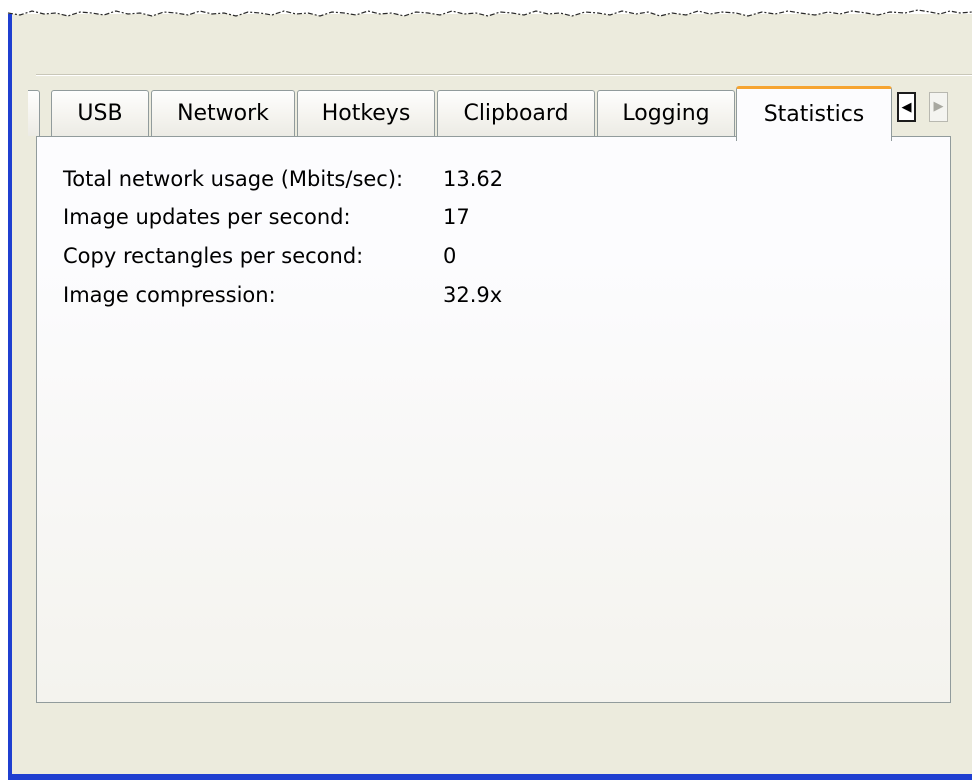 The width and height of the screenshot is (972, 780). I want to click on triangle-right-icon: ▶, so click(938, 106).